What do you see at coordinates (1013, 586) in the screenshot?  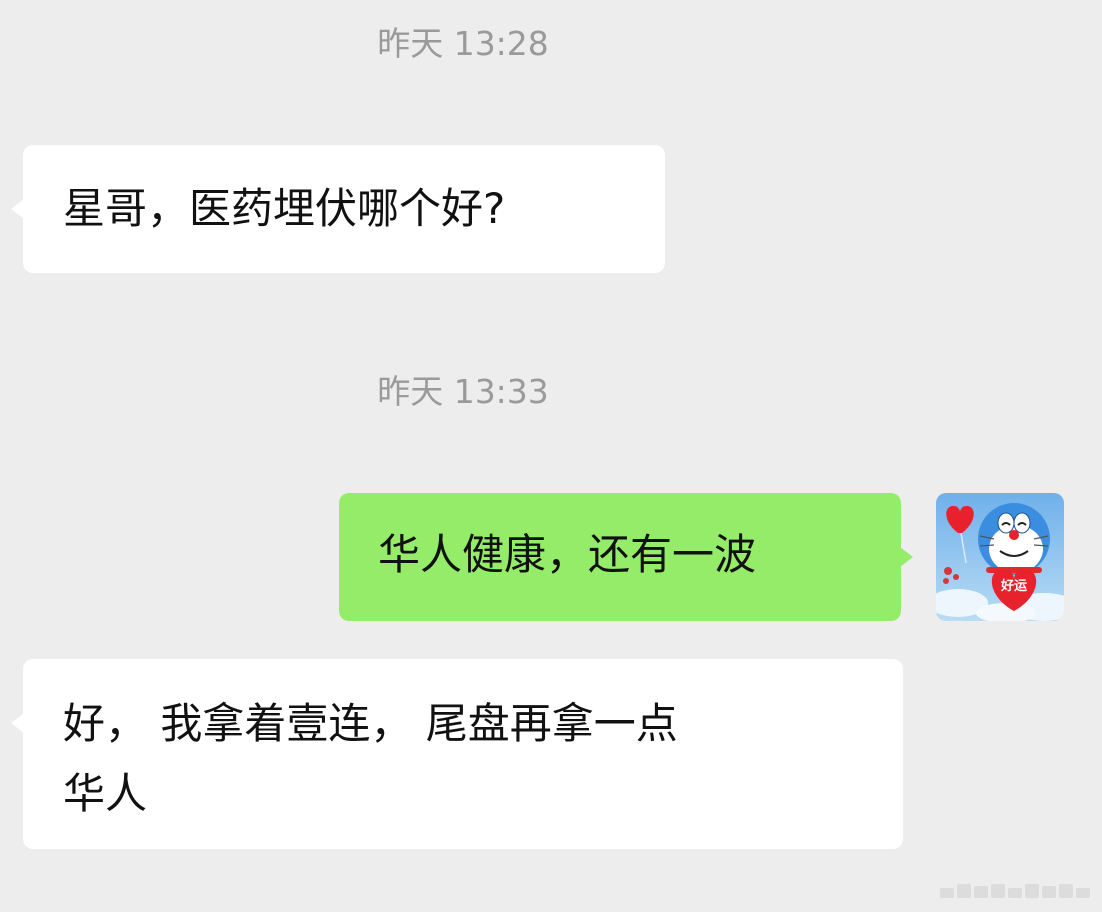 I see `lucky-badge-text: 好运` at bounding box center [1013, 586].